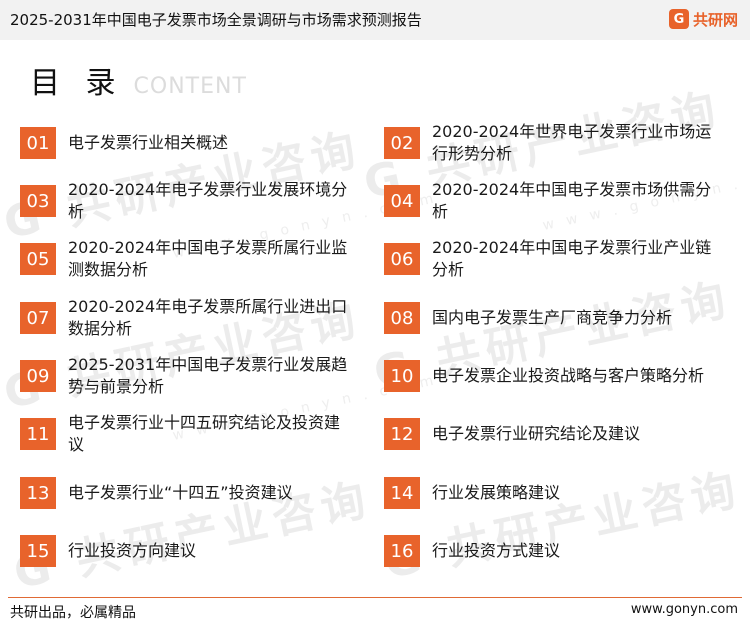  What do you see at coordinates (38, 259) in the screenshot?
I see `toc-number: 05` at bounding box center [38, 259].